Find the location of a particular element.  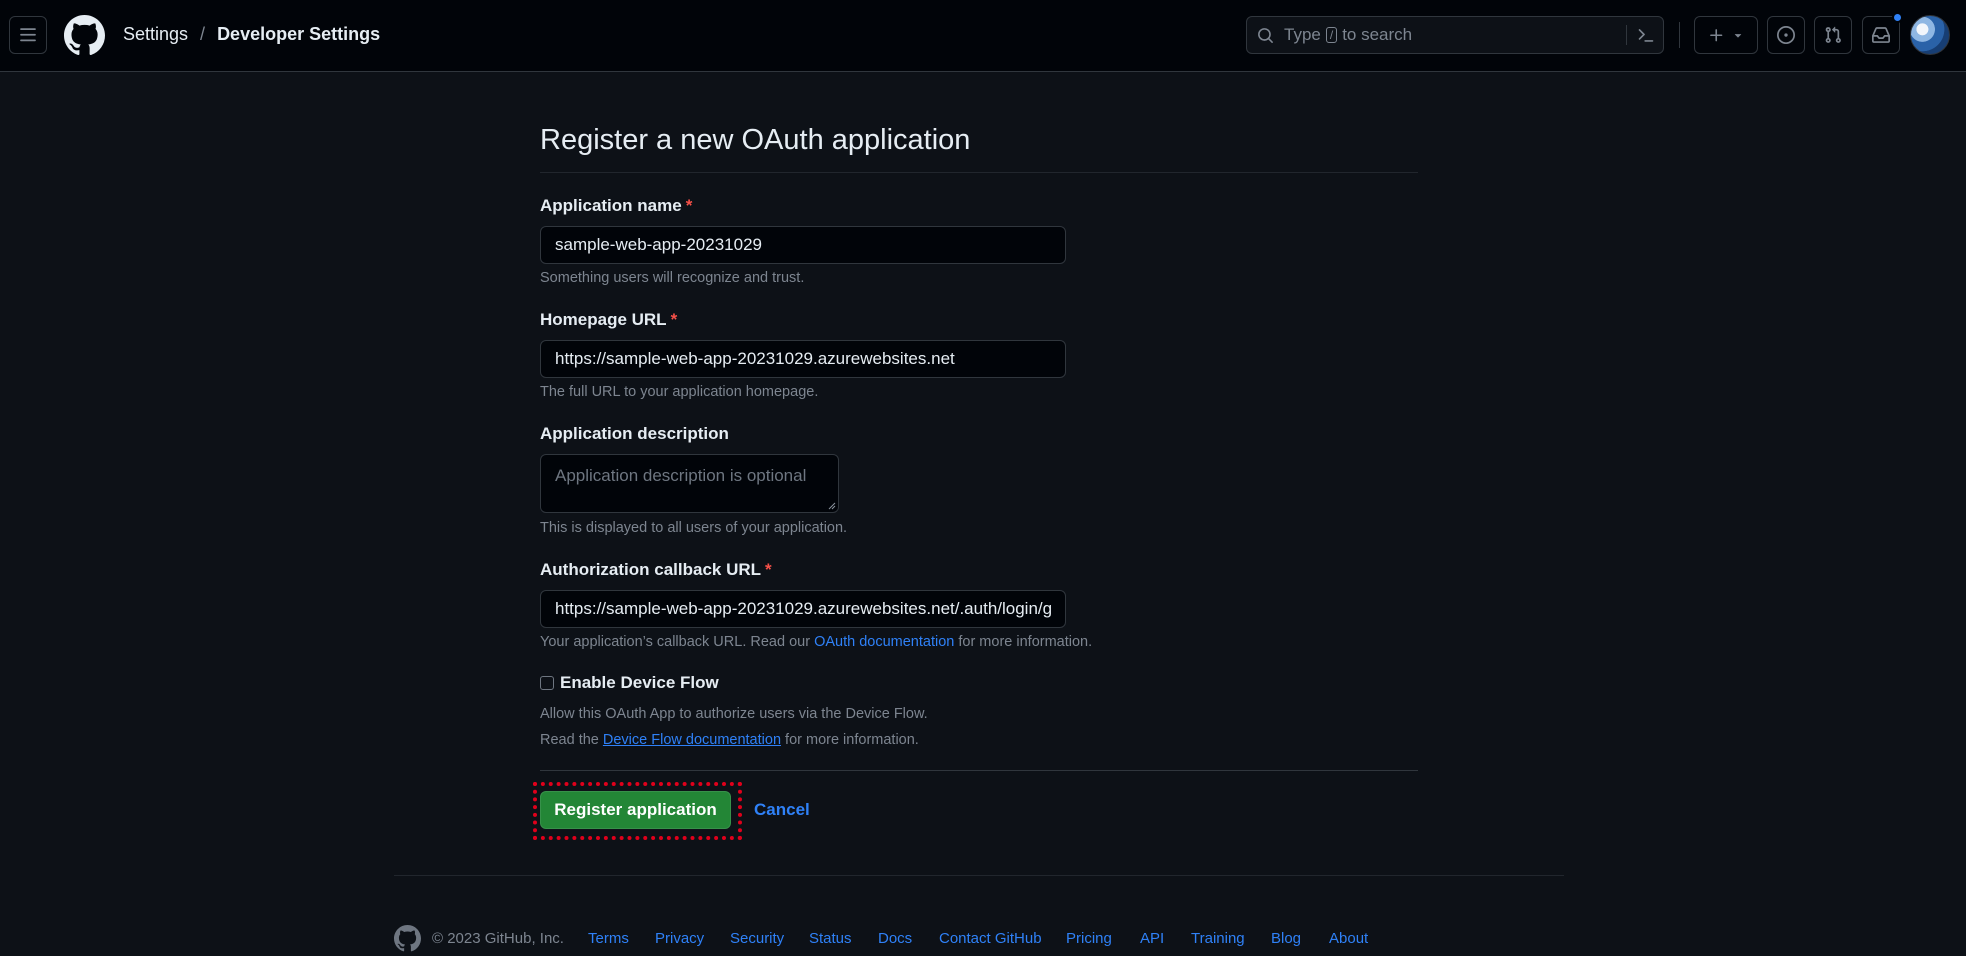

application-description-textarea: Application description is optional is located at coordinates (689, 483).